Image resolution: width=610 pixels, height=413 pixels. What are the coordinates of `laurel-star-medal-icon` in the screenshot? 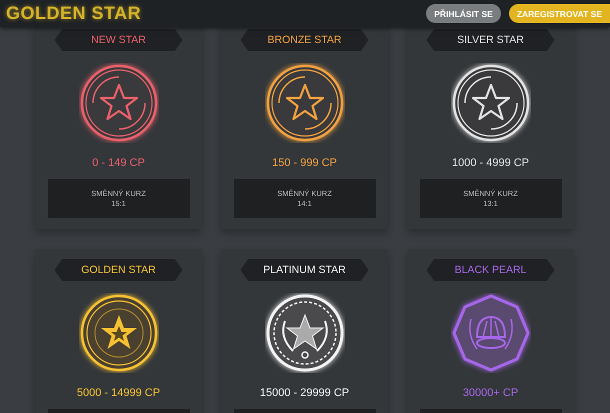 It's located at (304, 333).